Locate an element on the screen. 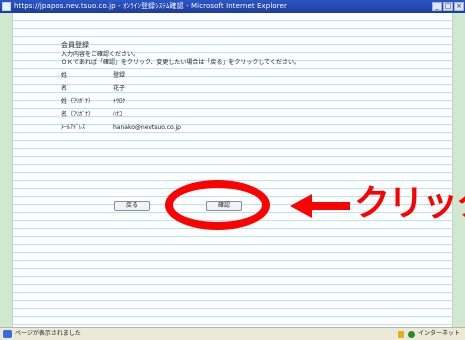  field-value: 登録 is located at coordinates (119, 75).